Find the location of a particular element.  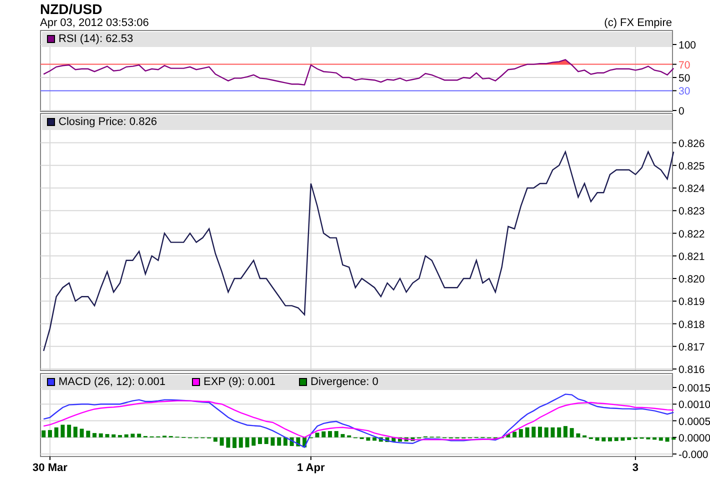

axis-label: 1 Apr is located at coordinates (311, 468).